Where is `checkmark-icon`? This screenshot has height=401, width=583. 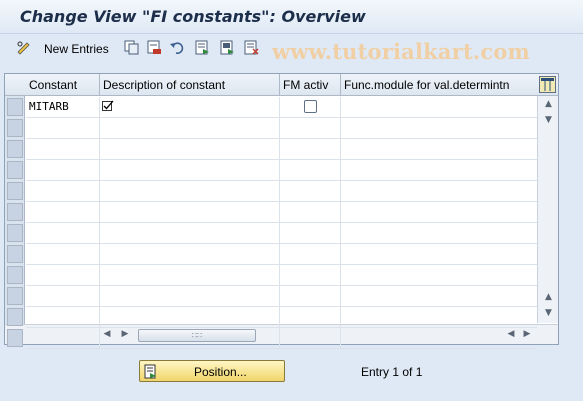
checkmark-icon is located at coordinates (108, 105).